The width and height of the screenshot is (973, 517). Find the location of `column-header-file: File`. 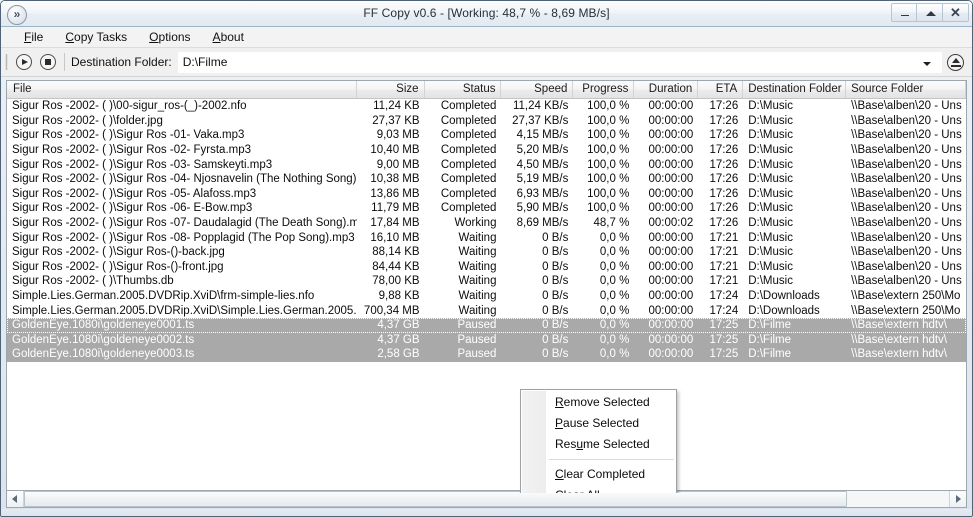

column-header-file: File is located at coordinates (182, 89).